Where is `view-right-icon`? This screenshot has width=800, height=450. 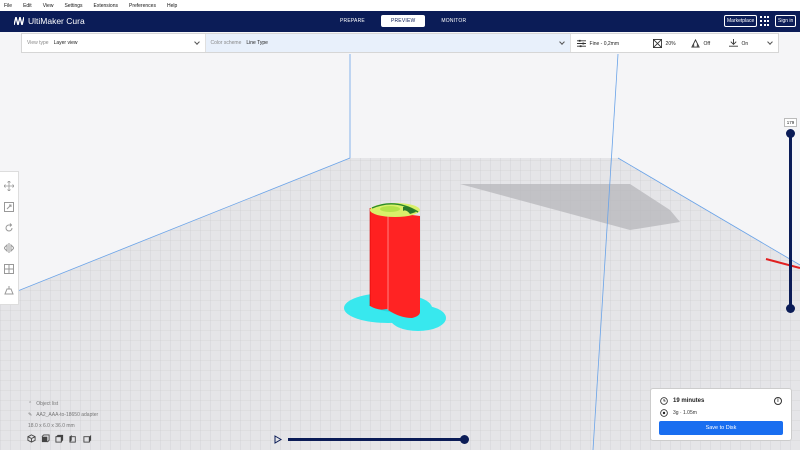
view-right-icon is located at coordinates (87, 438).